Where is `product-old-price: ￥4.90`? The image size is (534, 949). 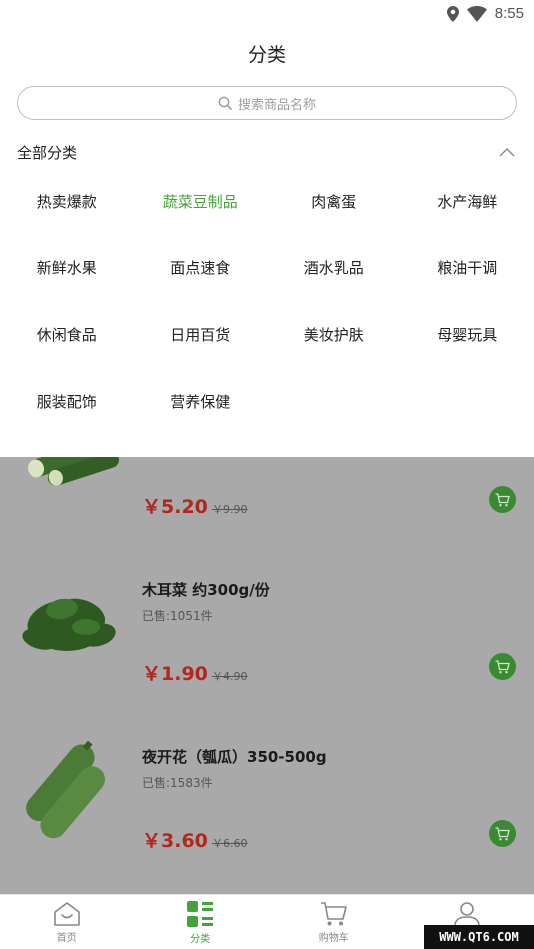 product-old-price: ￥4.90 is located at coordinates (230, 676).